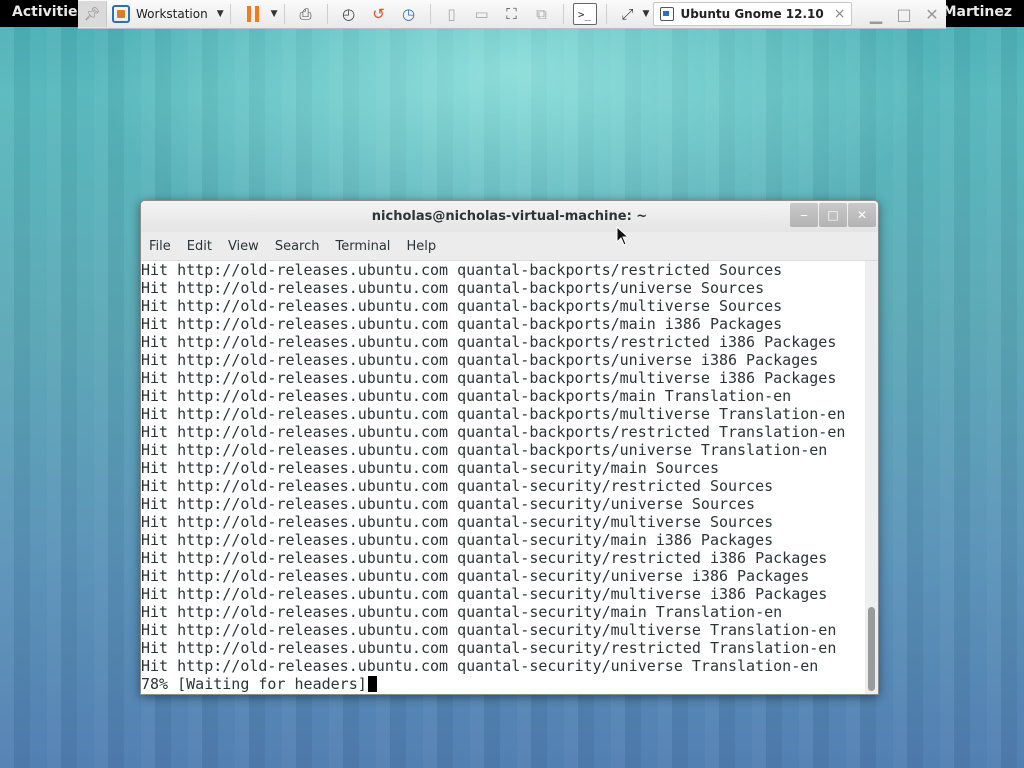 This screenshot has width=1024, height=768. What do you see at coordinates (349, 14) in the screenshot?
I see `snapshot-icon: ◴` at bounding box center [349, 14].